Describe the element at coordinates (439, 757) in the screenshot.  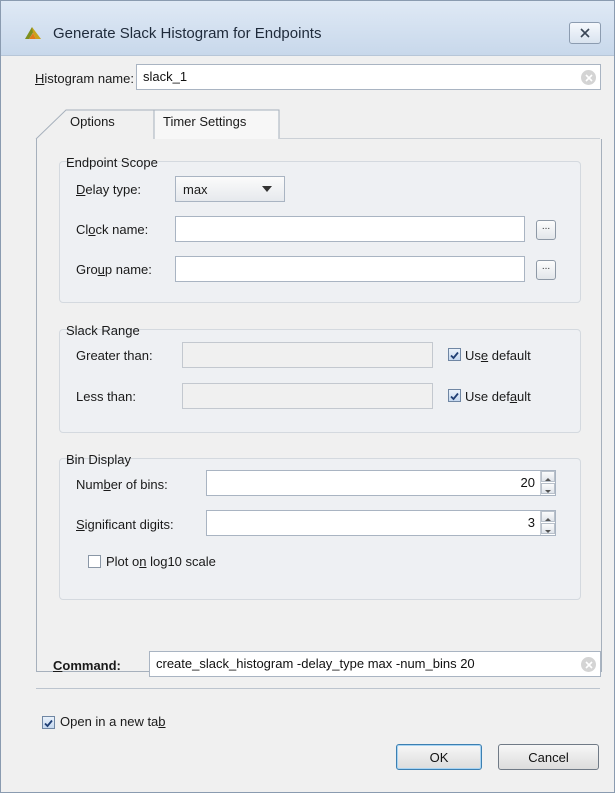
I see `ok-button: OK` at that location.